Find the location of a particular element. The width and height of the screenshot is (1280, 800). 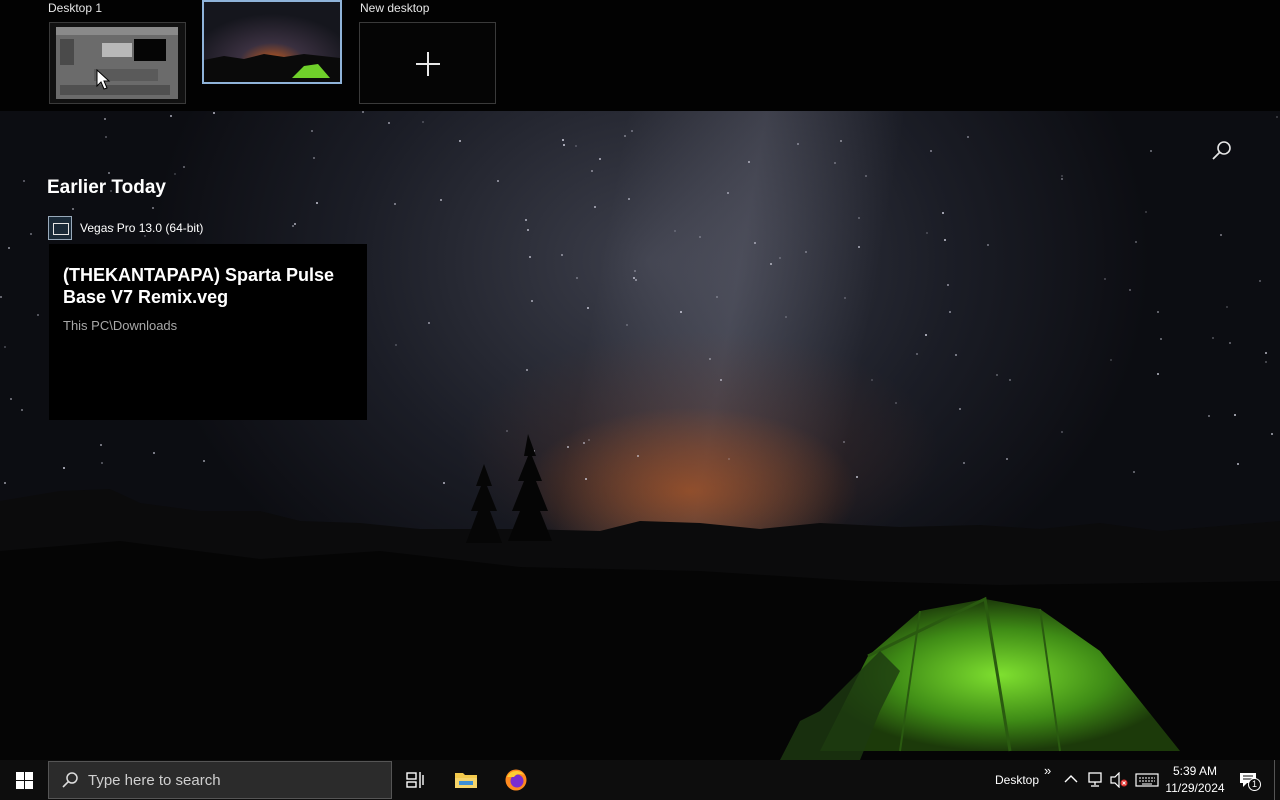

taskbar-search-box: Type here to search is located at coordinates (220, 780).